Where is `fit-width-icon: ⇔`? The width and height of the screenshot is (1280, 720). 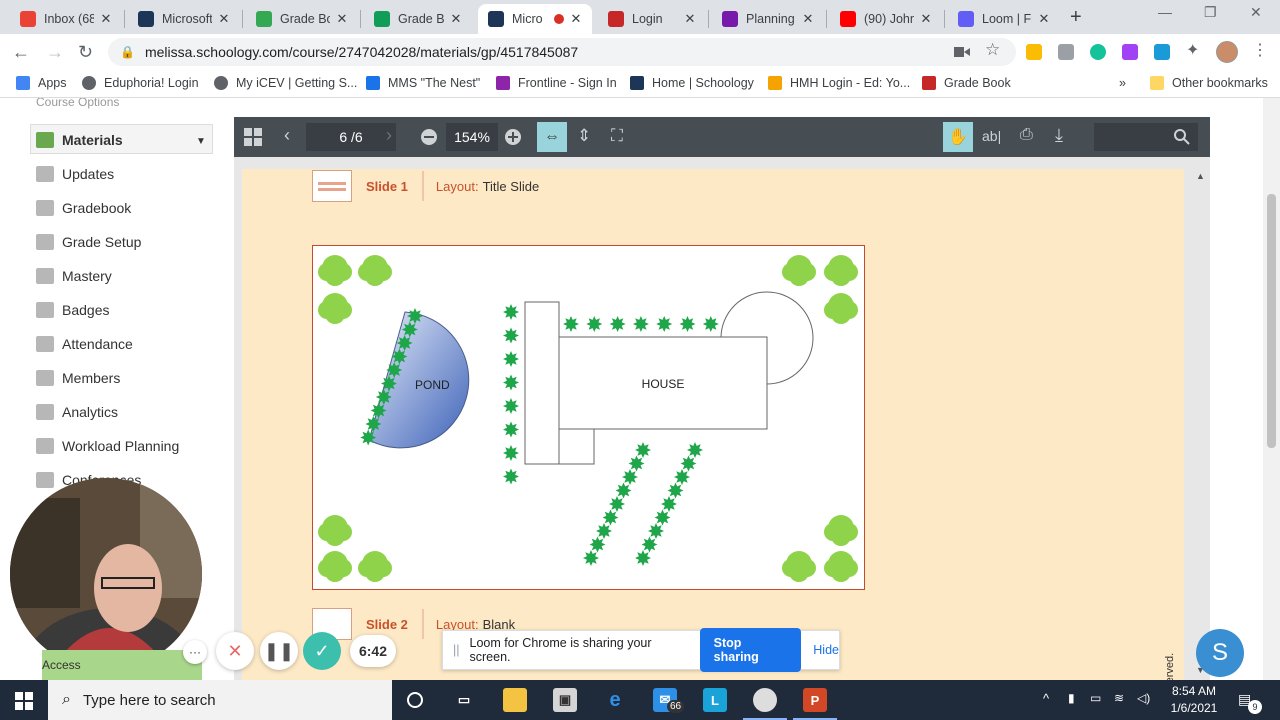 fit-width-icon: ⇔ is located at coordinates (552, 137).